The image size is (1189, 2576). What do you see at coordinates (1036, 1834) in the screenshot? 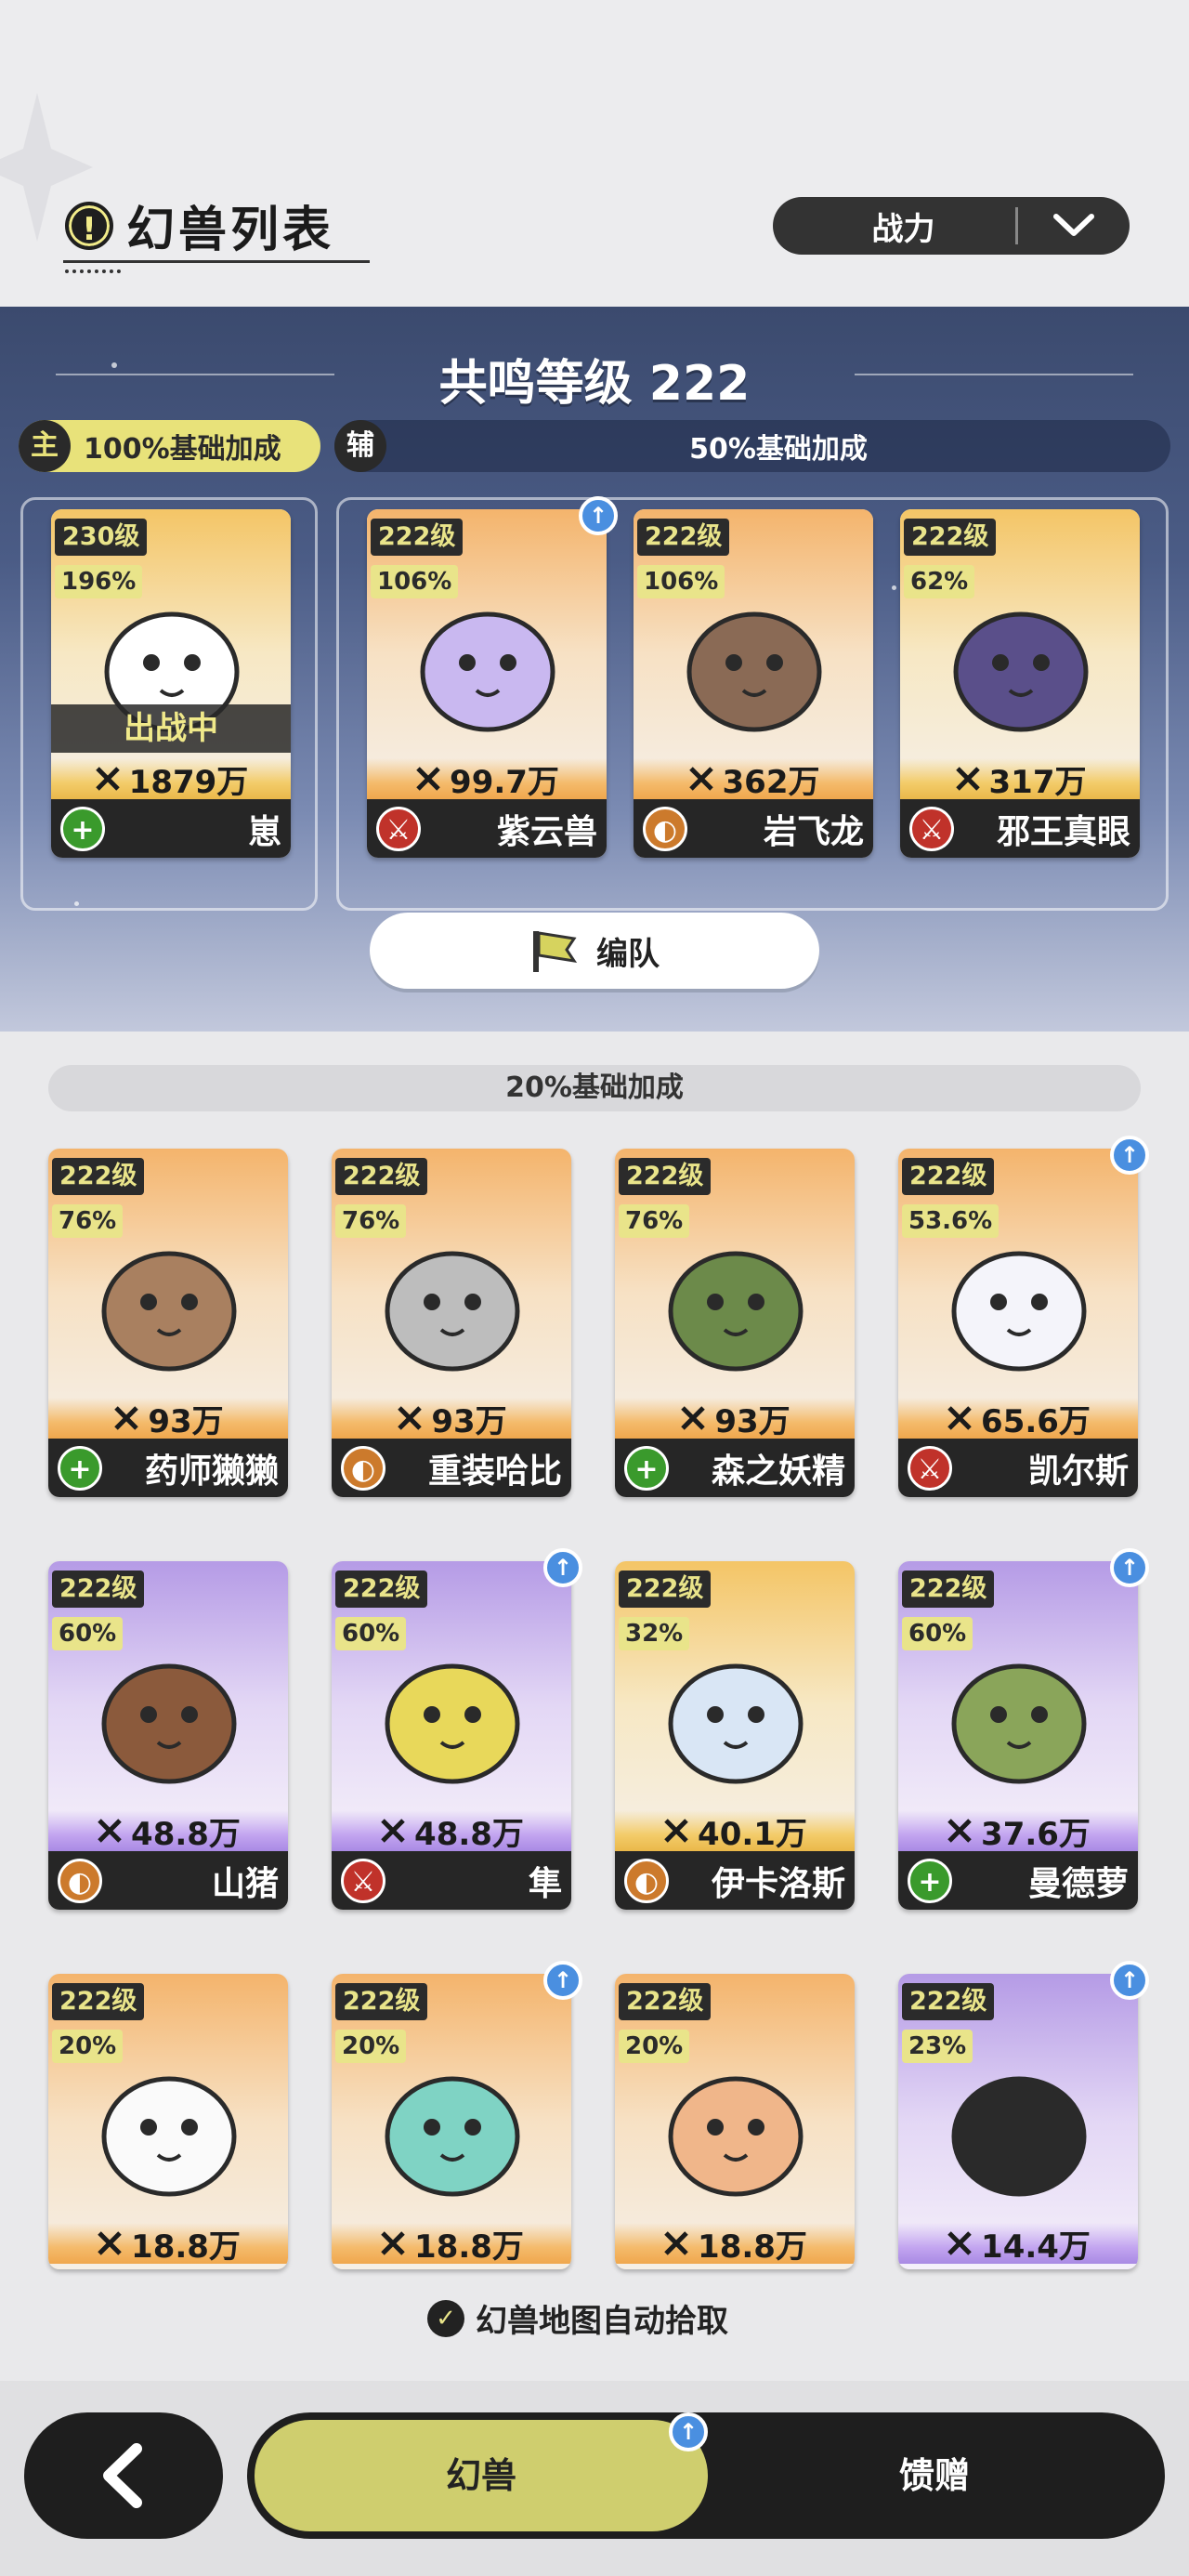
I see `power-value: 37.6万` at bounding box center [1036, 1834].